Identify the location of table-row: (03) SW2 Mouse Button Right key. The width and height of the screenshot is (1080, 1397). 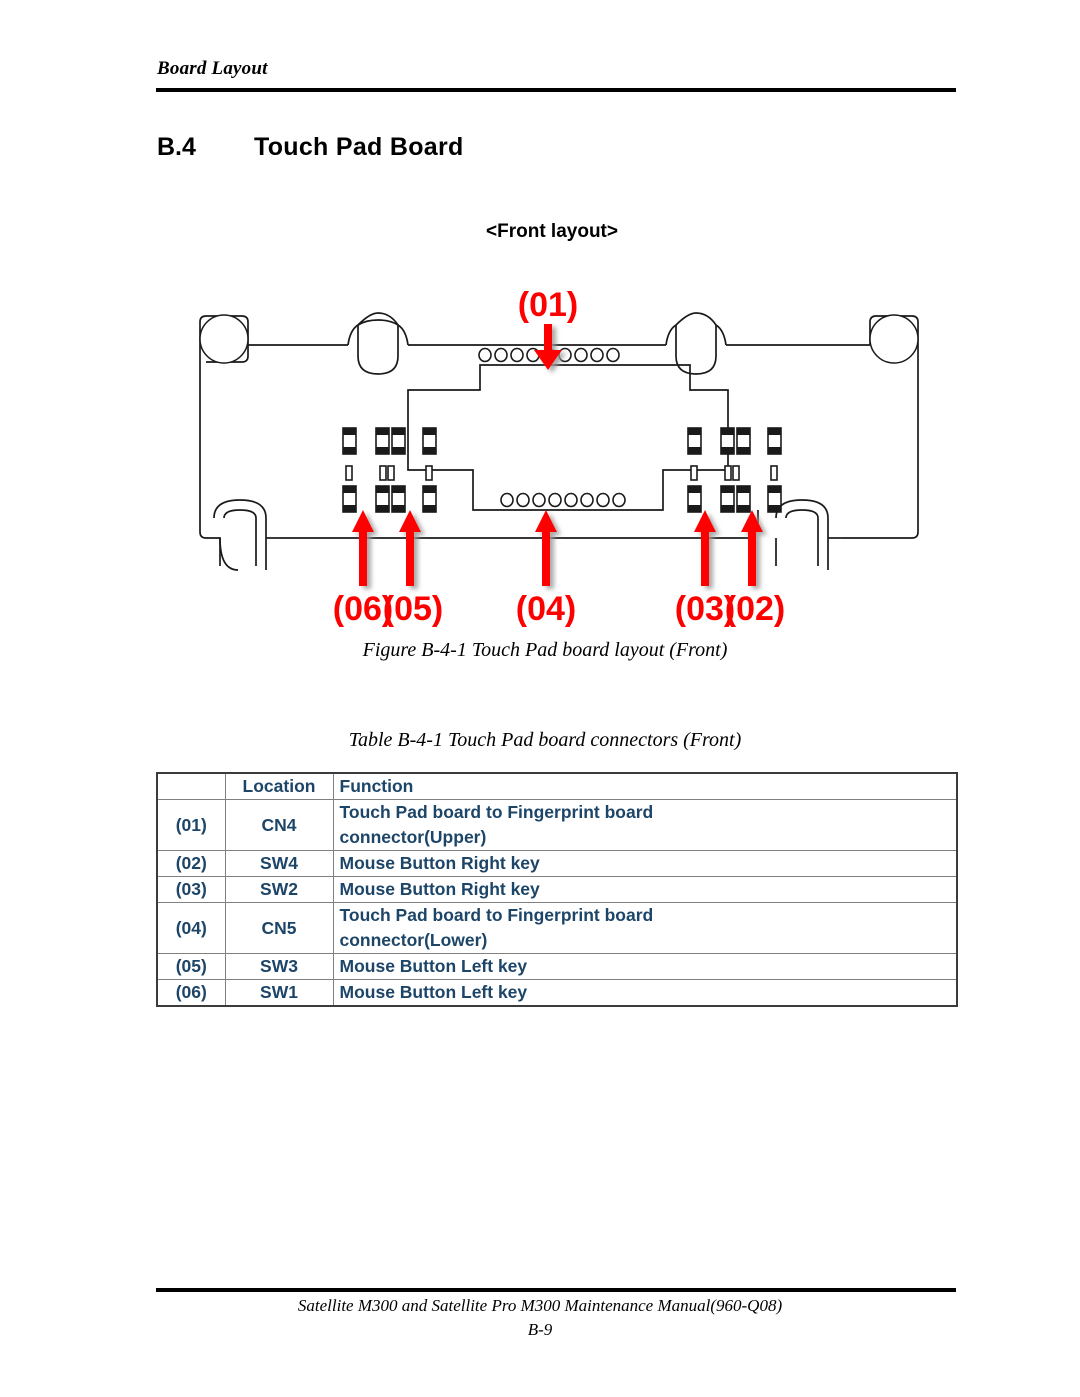
(557, 889).